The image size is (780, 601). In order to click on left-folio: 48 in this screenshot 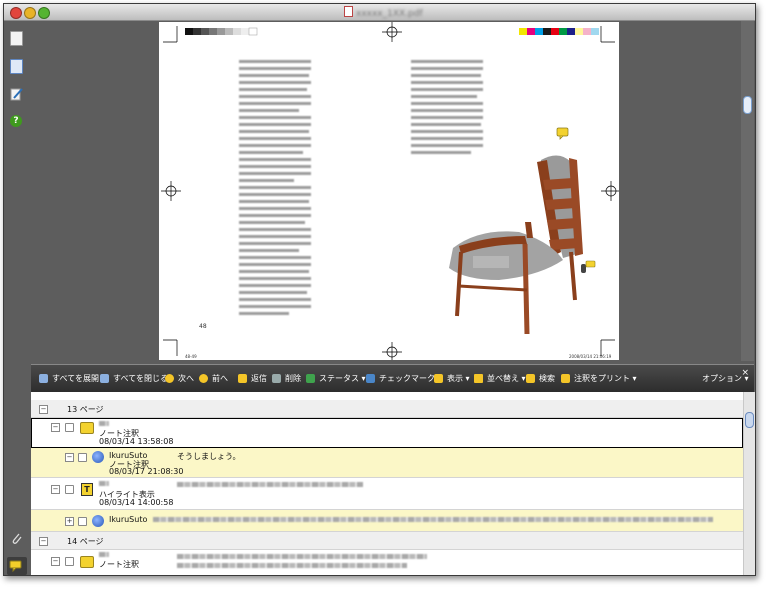, I will do `click(203, 326)`.